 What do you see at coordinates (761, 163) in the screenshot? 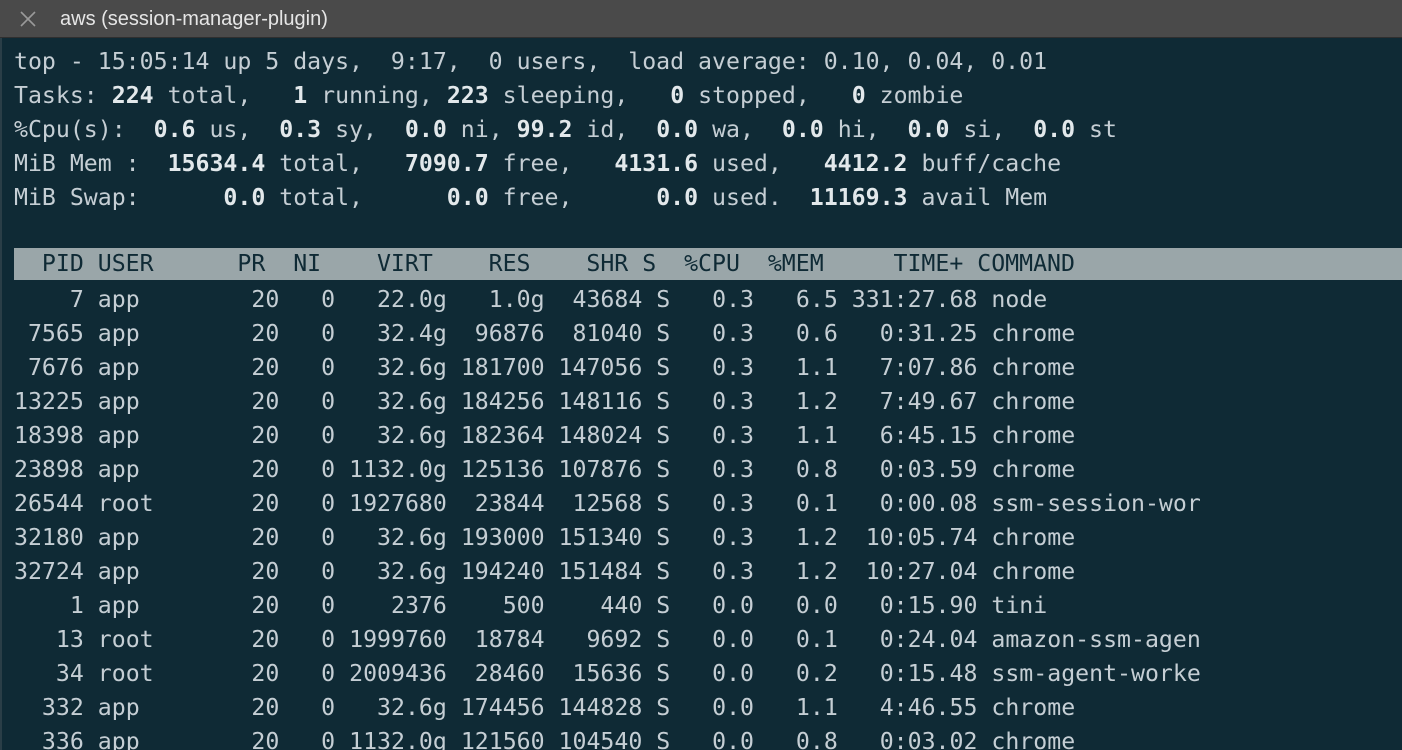
I see `mem-used-label: used,` at bounding box center [761, 163].